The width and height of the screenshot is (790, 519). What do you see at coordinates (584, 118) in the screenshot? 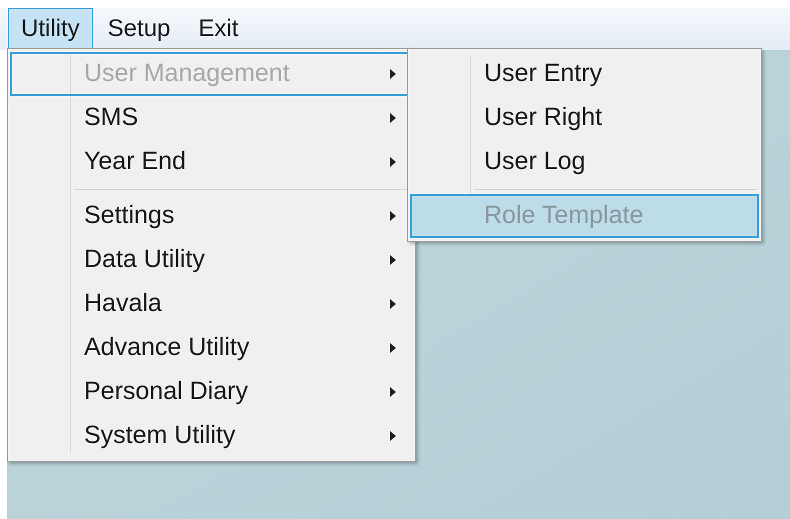
I see `menu-item: User Right` at bounding box center [584, 118].